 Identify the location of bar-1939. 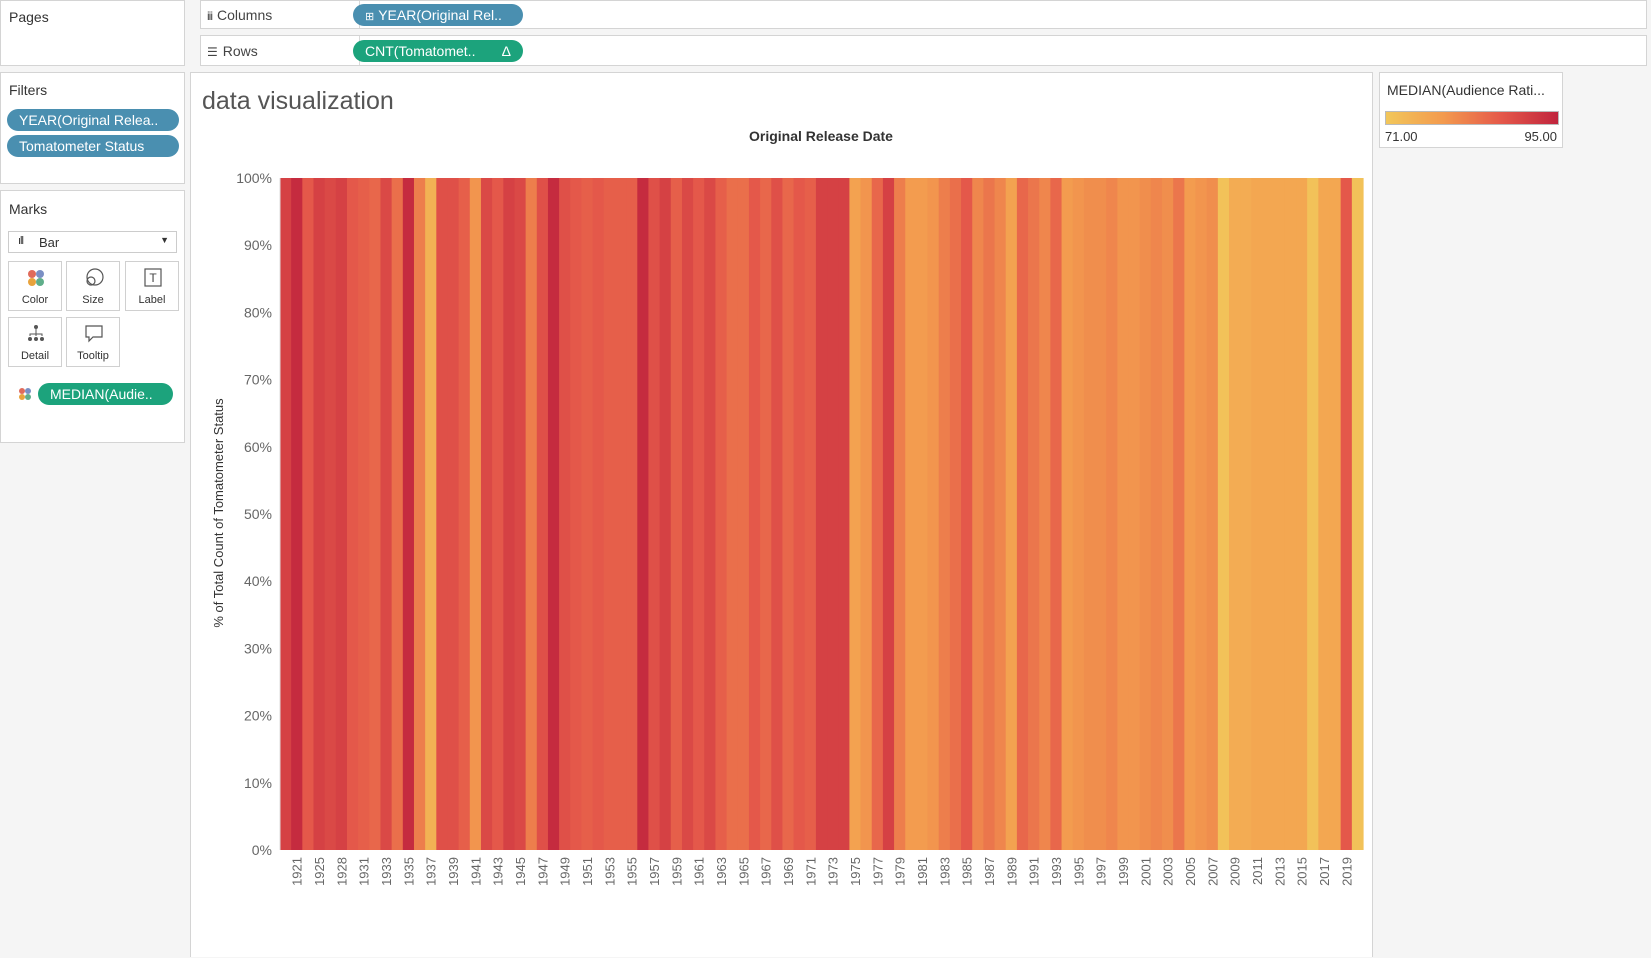
(453, 514).